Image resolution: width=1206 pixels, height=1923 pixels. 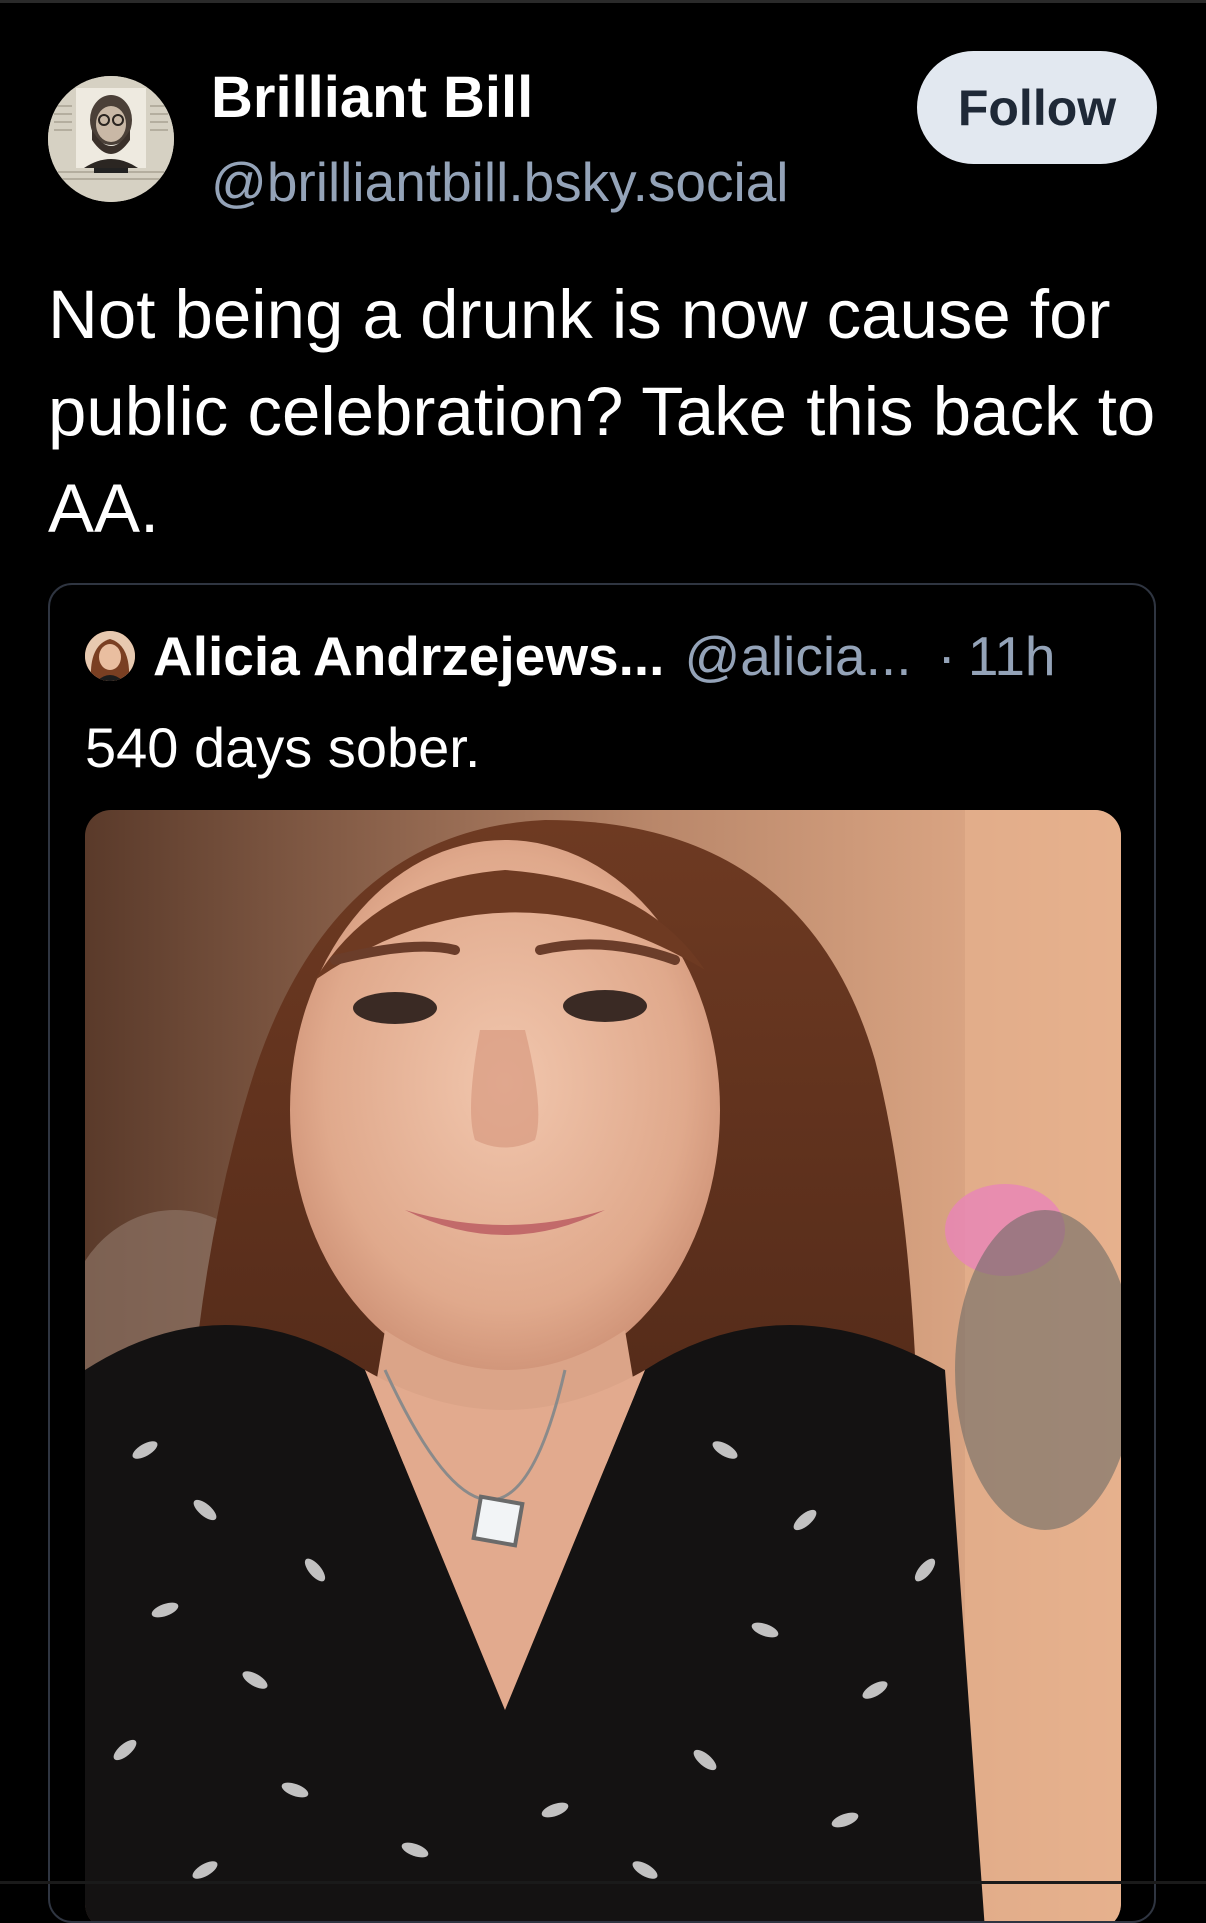 What do you see at coordinates (372, 98) in the screenshot?
I see `author-display-name: Brilliant Bill` at bounding box center [372, 98].